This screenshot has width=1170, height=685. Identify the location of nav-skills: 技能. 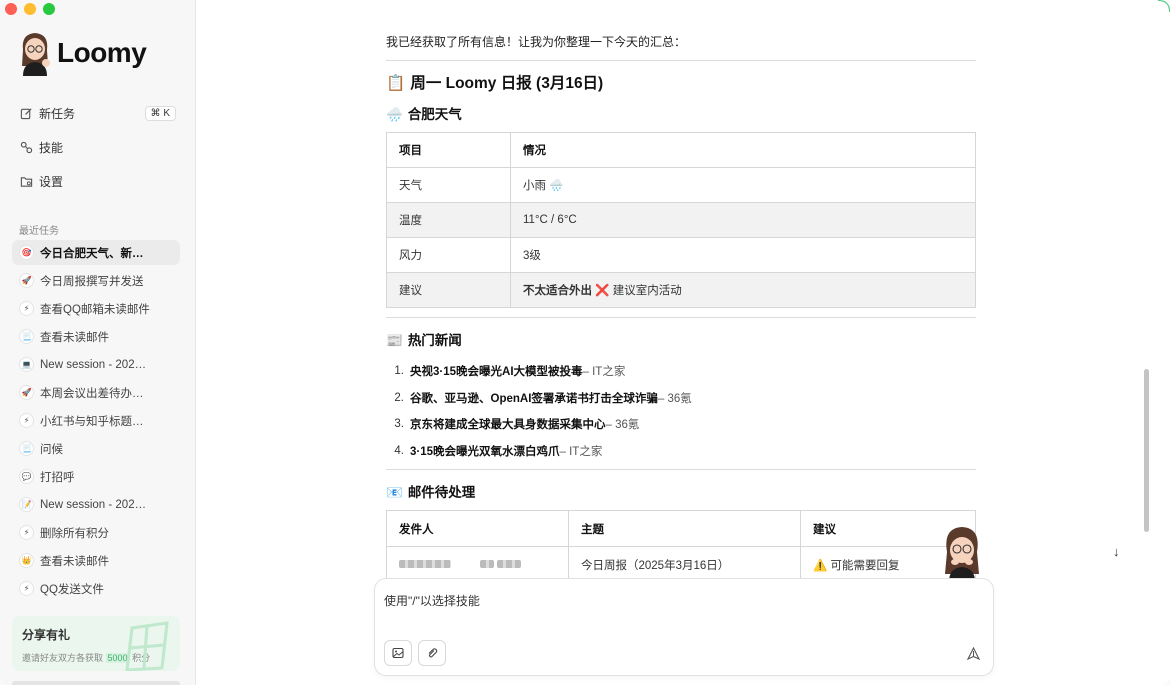
(97, 147).